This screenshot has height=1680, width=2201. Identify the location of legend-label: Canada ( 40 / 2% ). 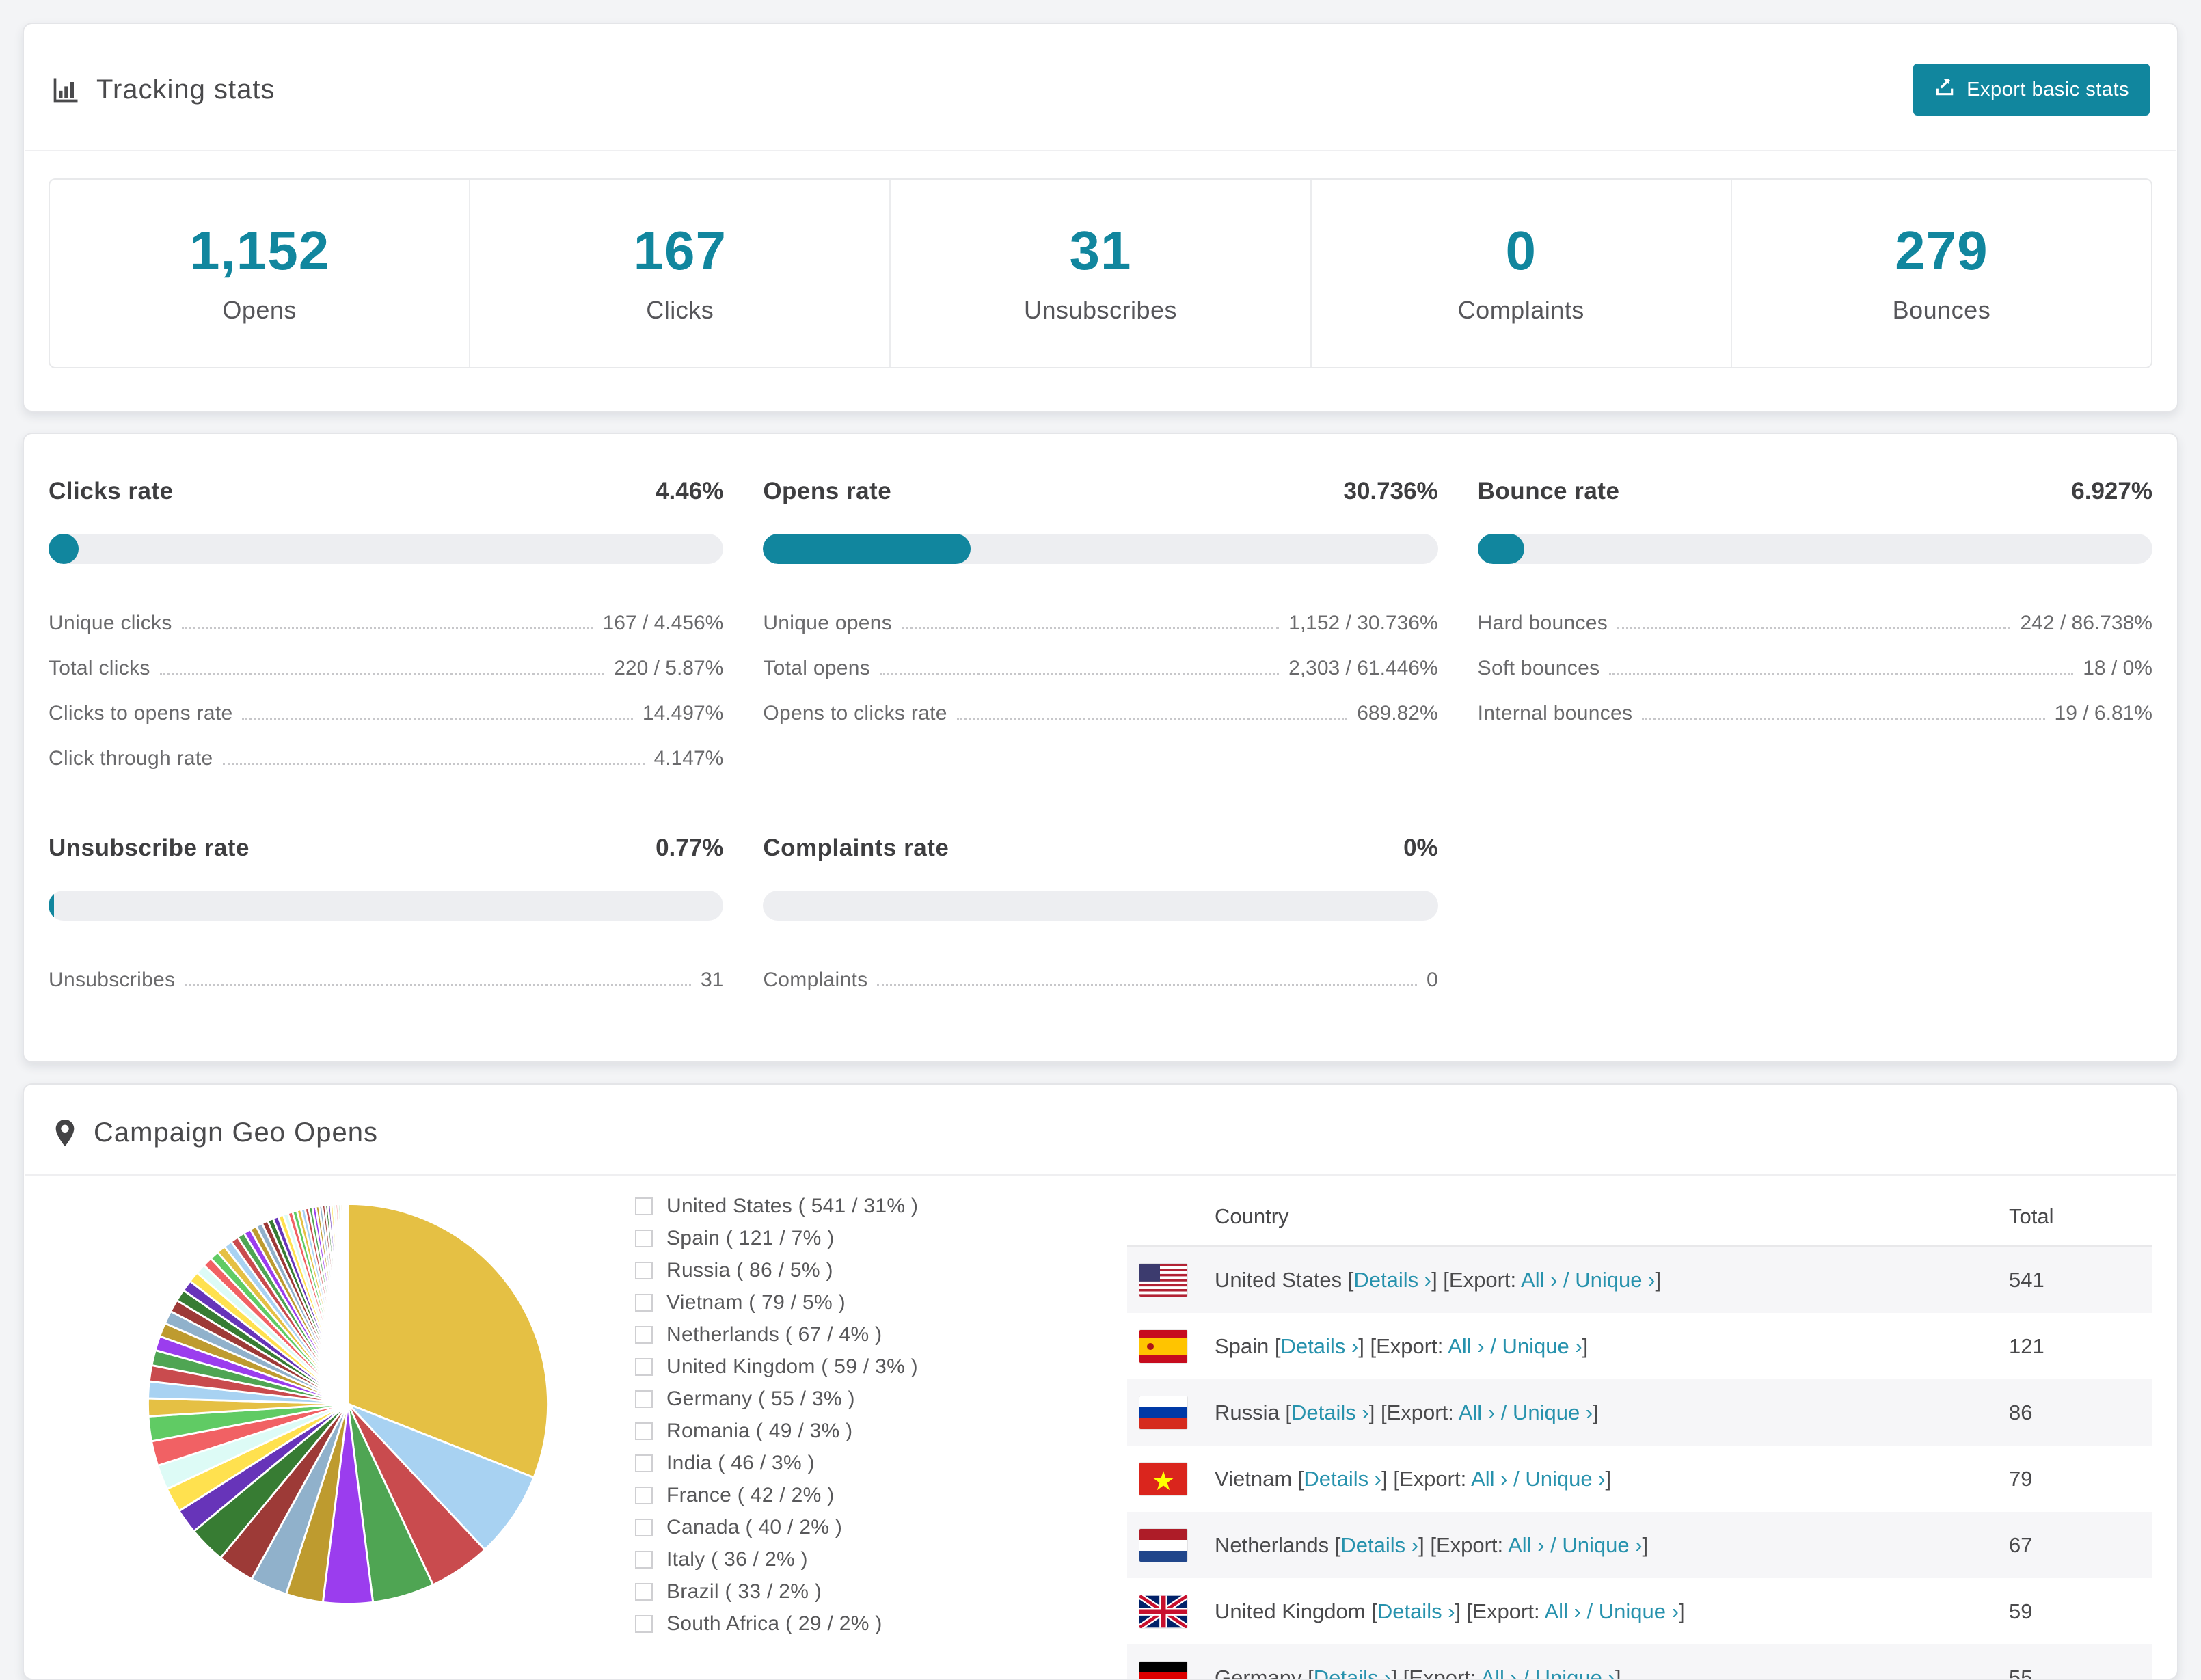
(754, 1527).